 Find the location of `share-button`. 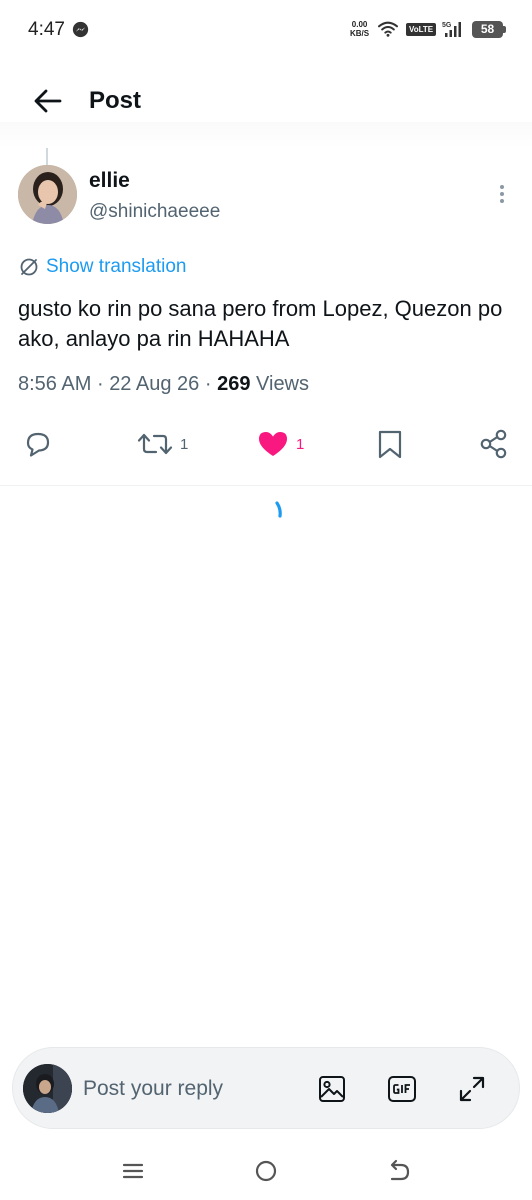

share-button is located at coordinates (494, 444).